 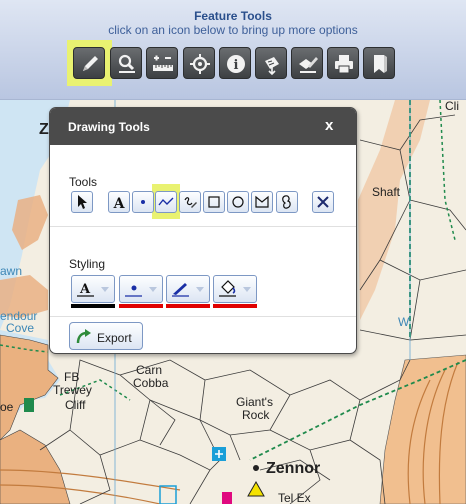 I want to click on measure-tool-button, so click(x=162, y=63).